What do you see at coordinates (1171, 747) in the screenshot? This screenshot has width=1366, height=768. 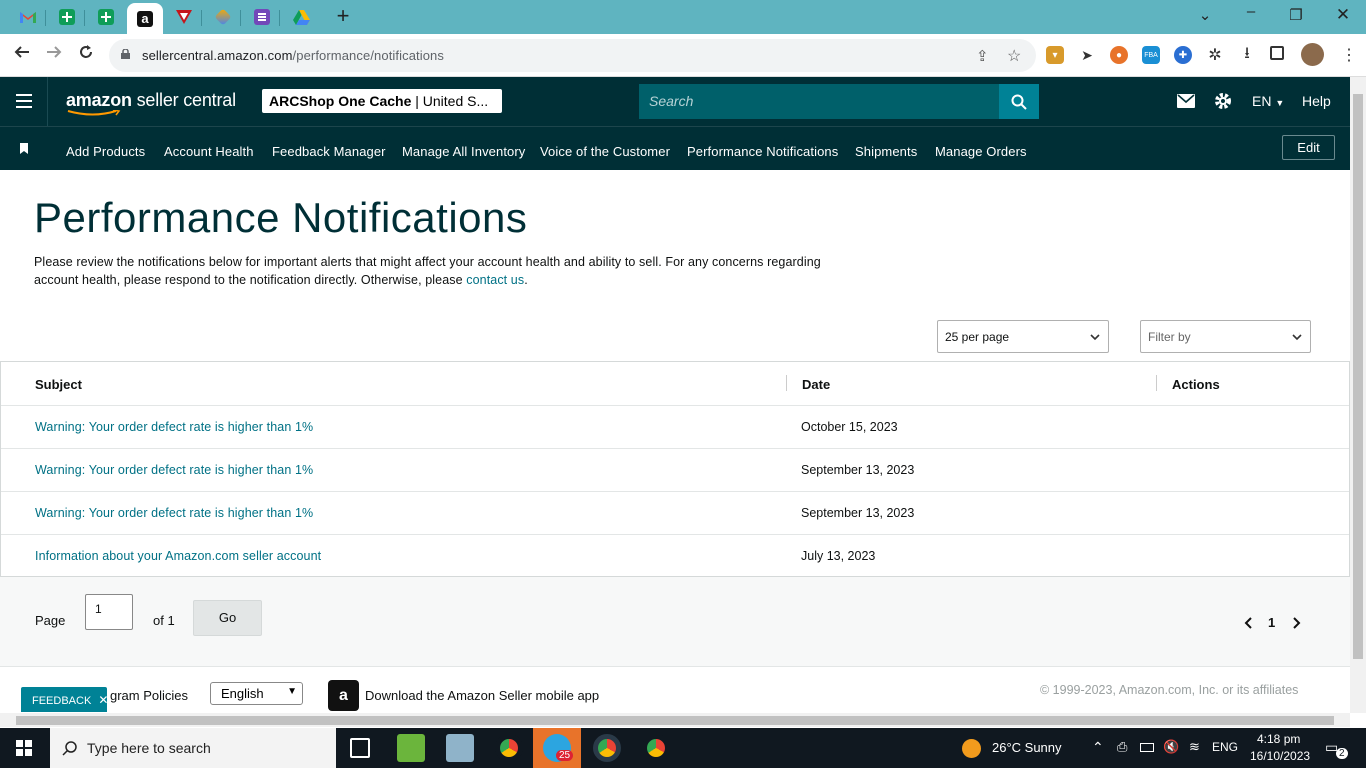 I see `speaker-muted-icon: 🔇` at bounding box center [1171, 747].